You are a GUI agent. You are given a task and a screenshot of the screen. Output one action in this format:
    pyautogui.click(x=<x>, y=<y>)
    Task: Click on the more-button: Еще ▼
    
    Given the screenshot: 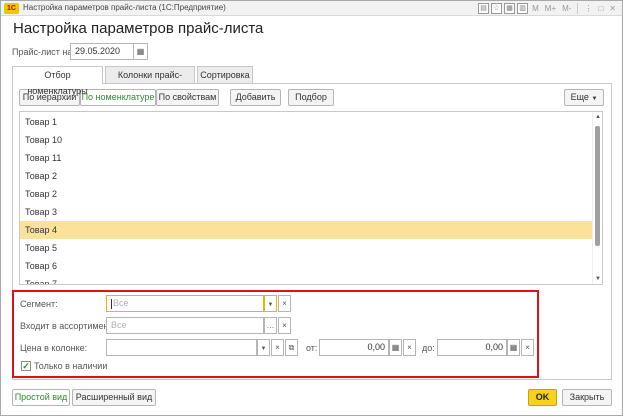 What is the action you would take?
    pyautogui.click(x=584, y=97)
    